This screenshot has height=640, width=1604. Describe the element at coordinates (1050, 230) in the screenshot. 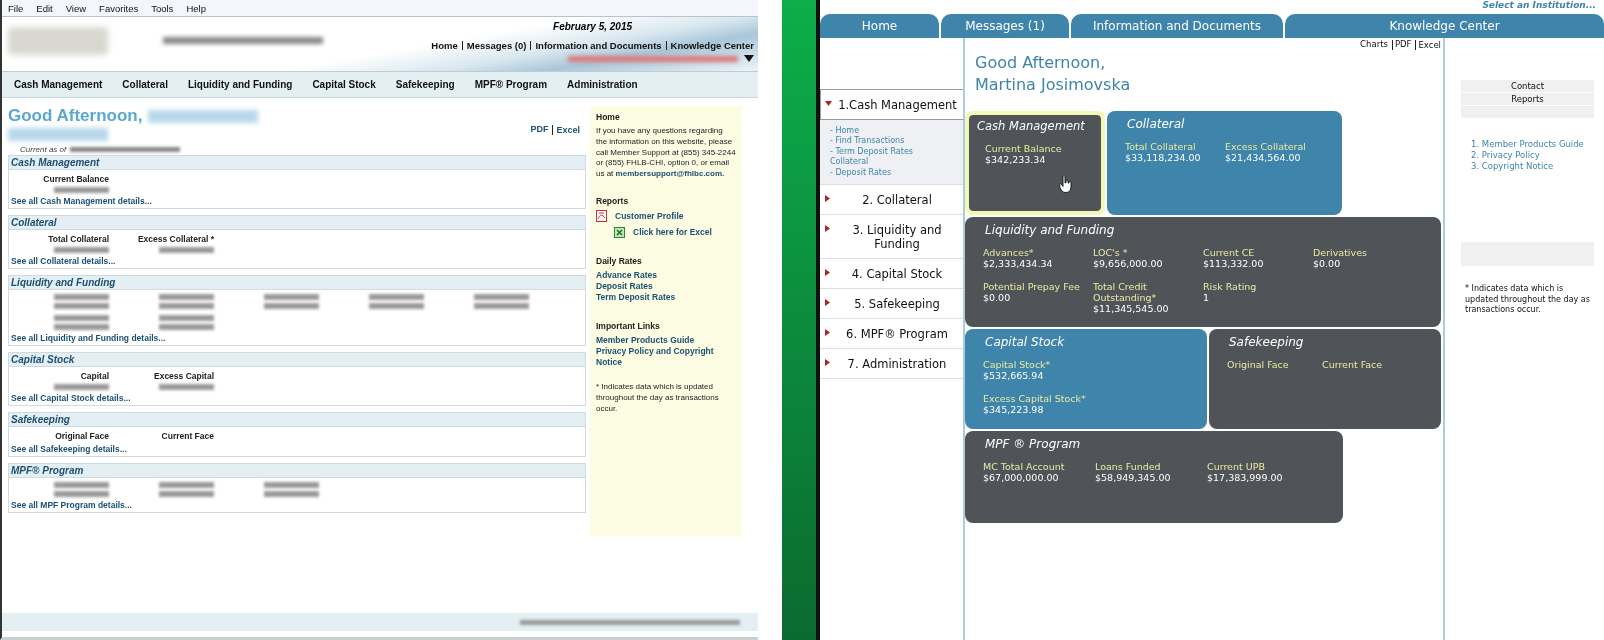

I see `card-title: Liquidity and Funding` at that location.